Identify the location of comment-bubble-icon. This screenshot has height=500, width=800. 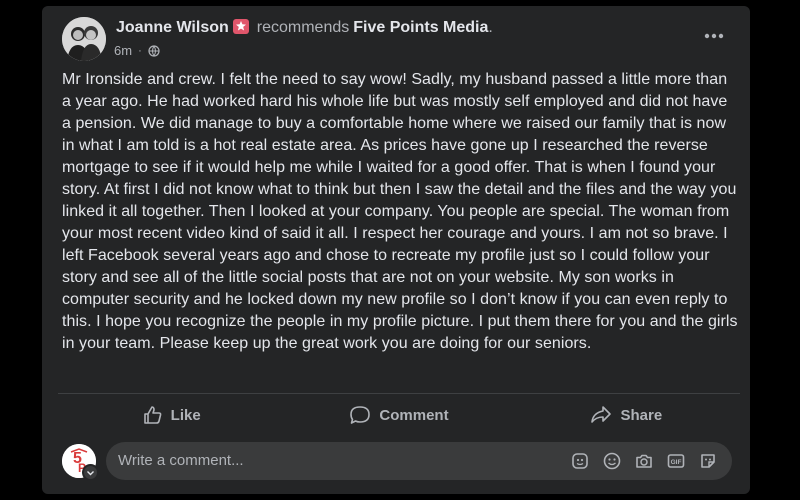
(360, 415).